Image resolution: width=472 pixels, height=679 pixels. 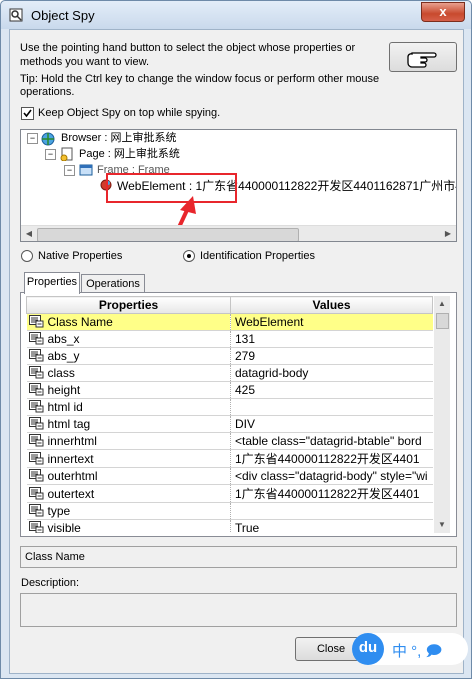 I want to click on property-name-cell: innerhtml, so click(x=128, y=441).